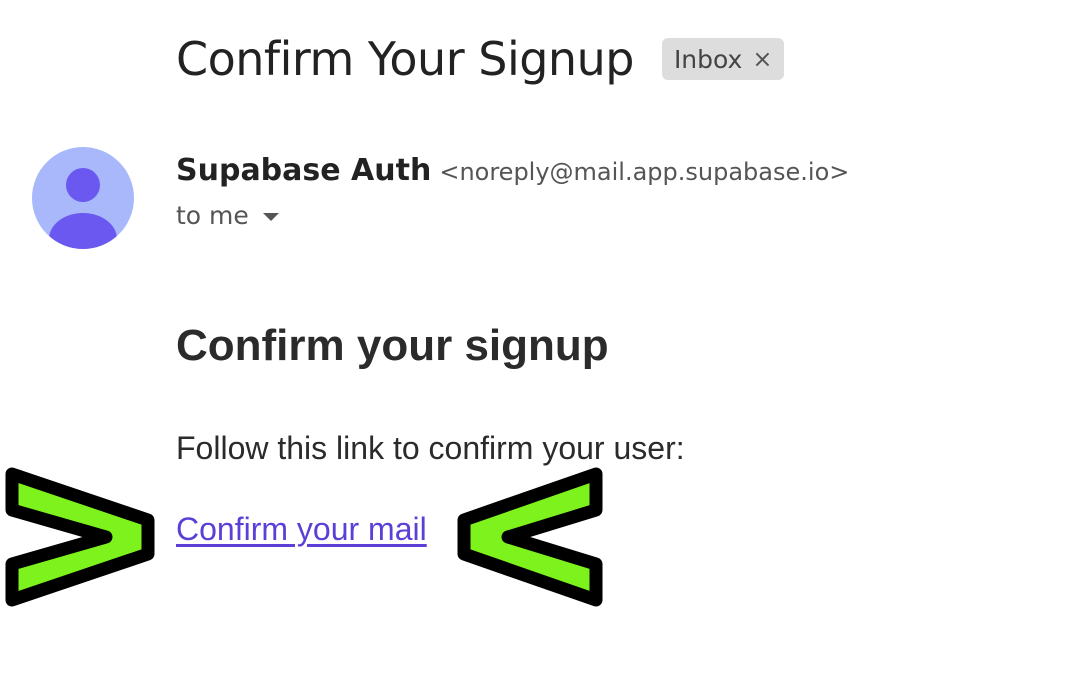  Describe the element at coordinates (83, 208) in the screenshot. I see `person-icon` at that location.